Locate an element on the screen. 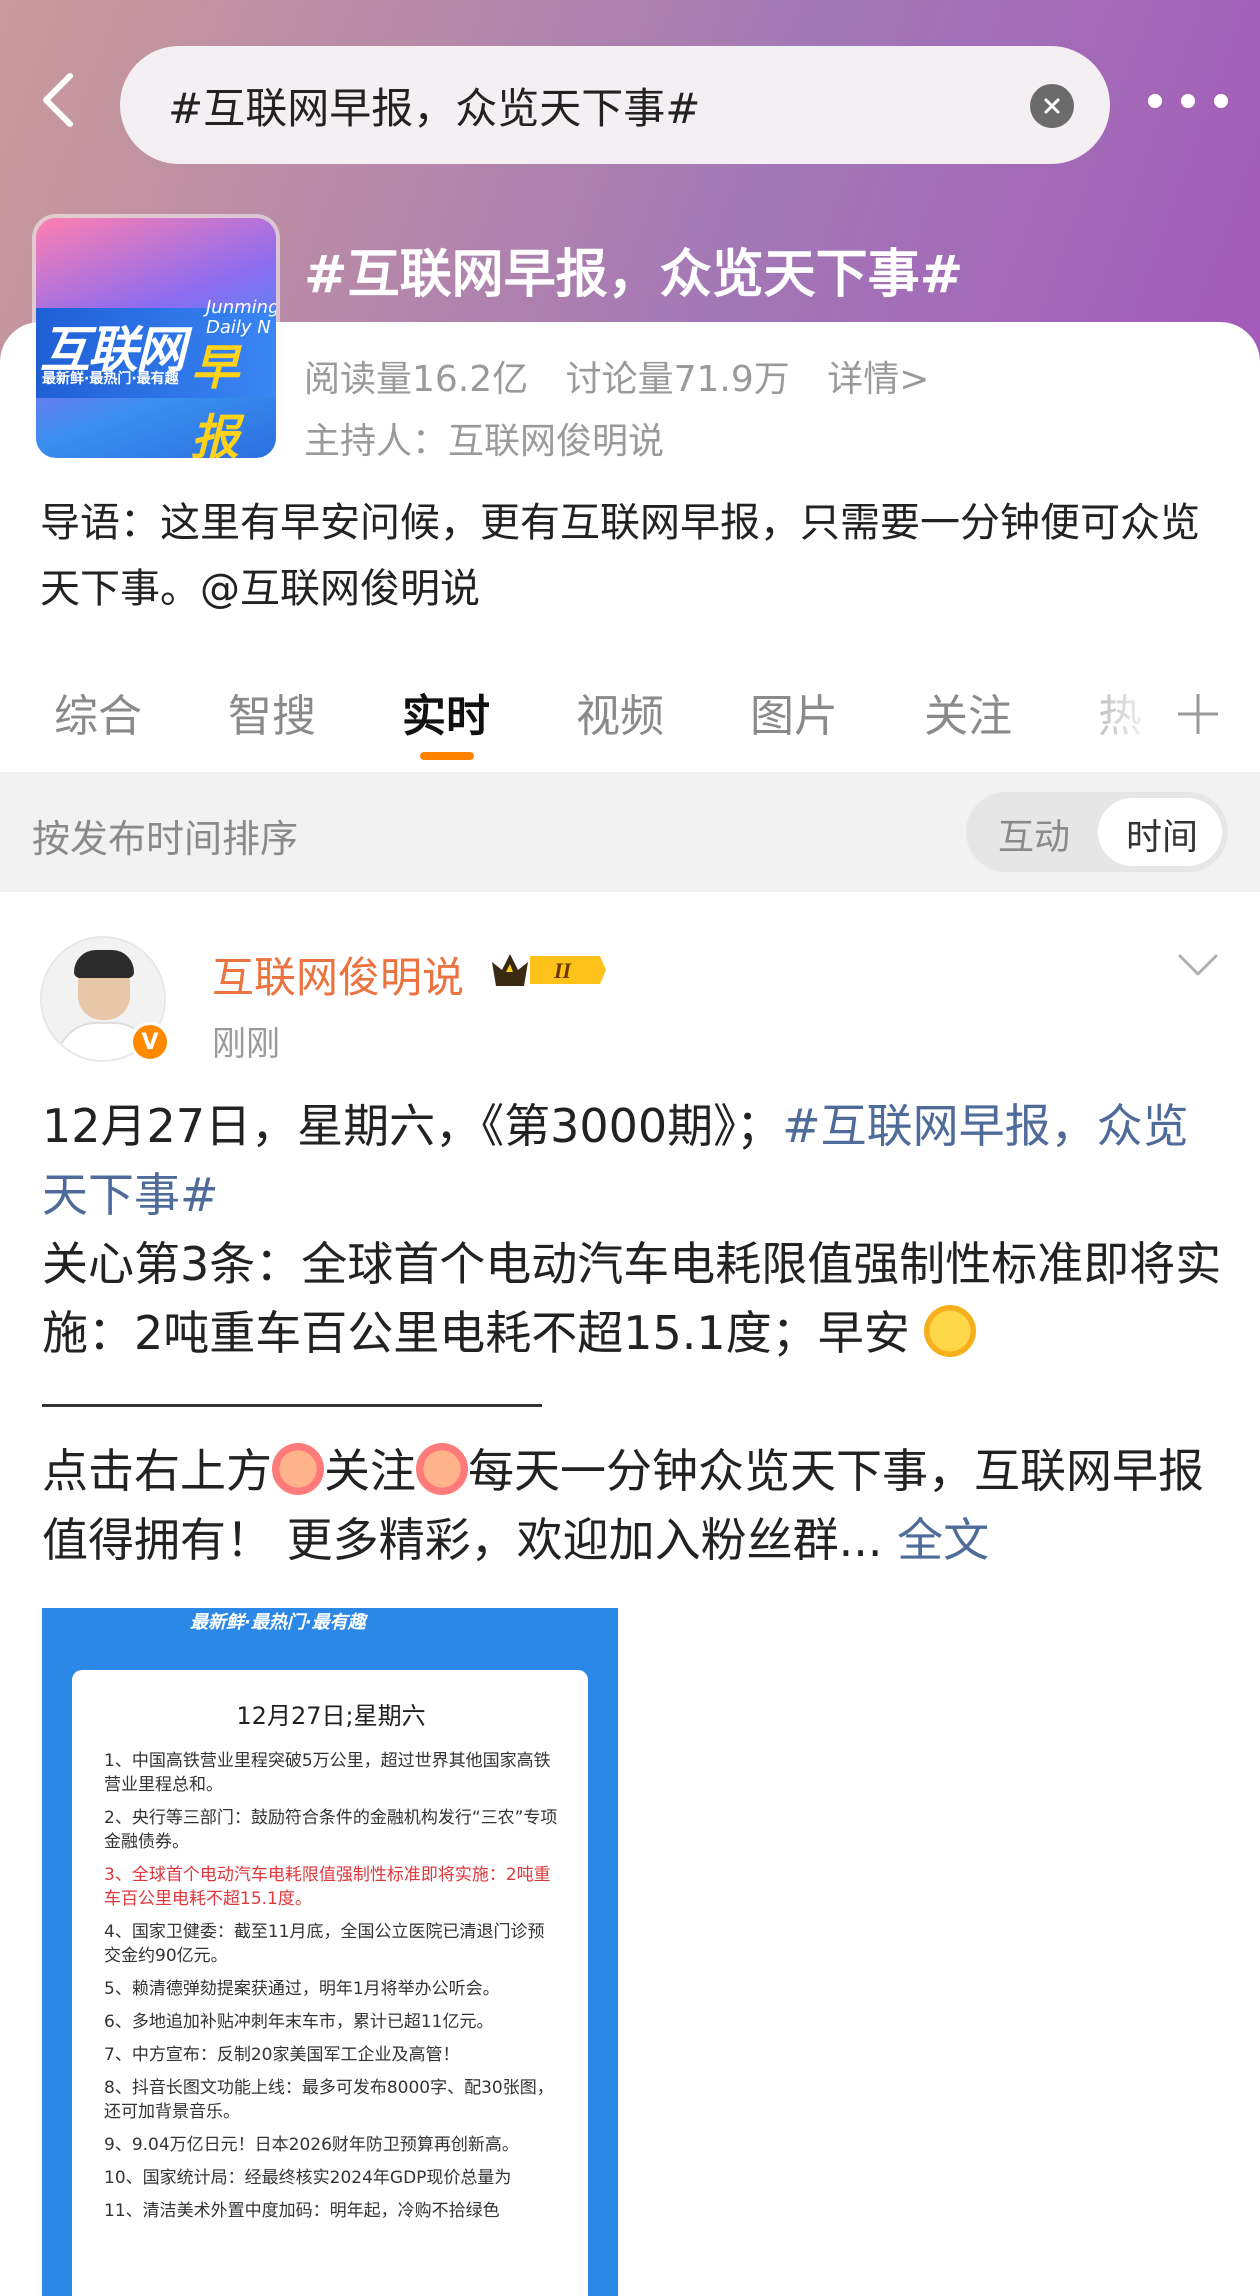 This screenshot has height=2296, width=1260. sort-label: 按发布时间排序 is located at coordinates (165, 839).